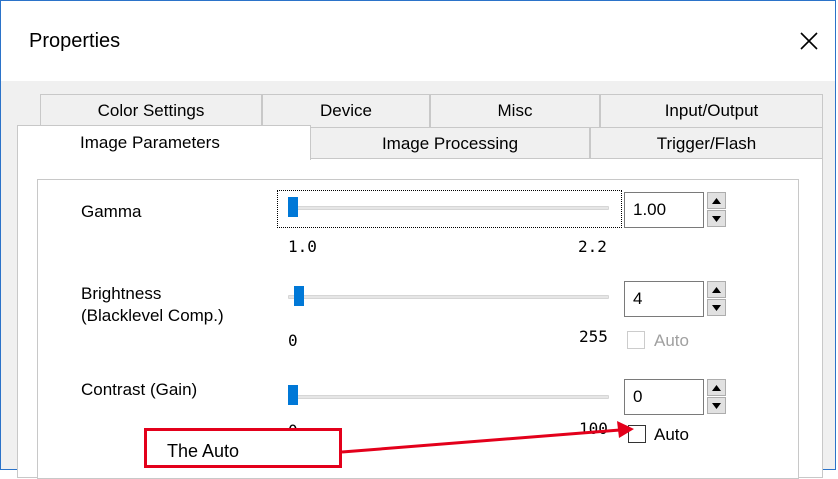 The image size is (838, 479). I want to click on brightness-max-label: 255, so click(593, 336).